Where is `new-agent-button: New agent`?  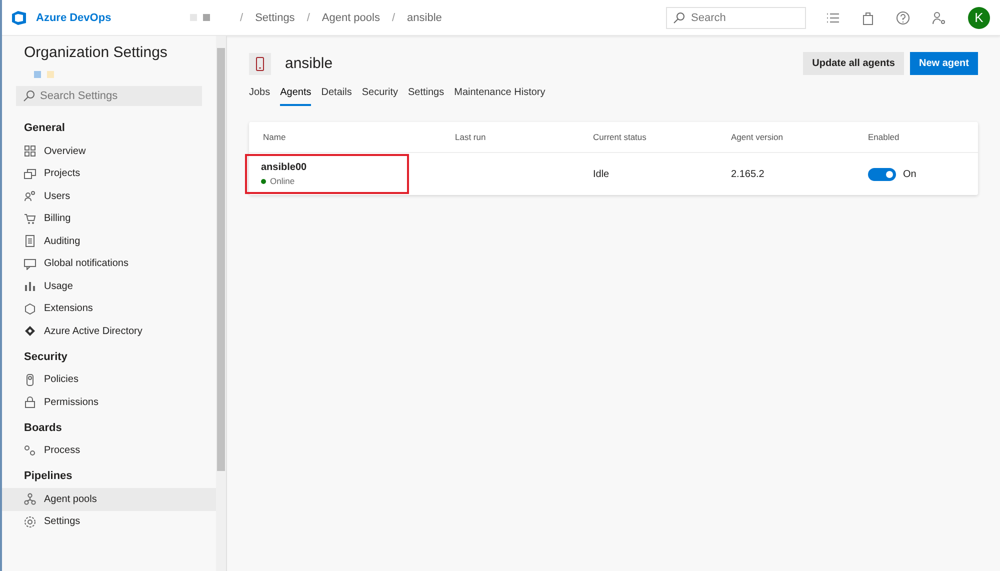
new-agent-button: New agent is located at coordinates (944, 63).